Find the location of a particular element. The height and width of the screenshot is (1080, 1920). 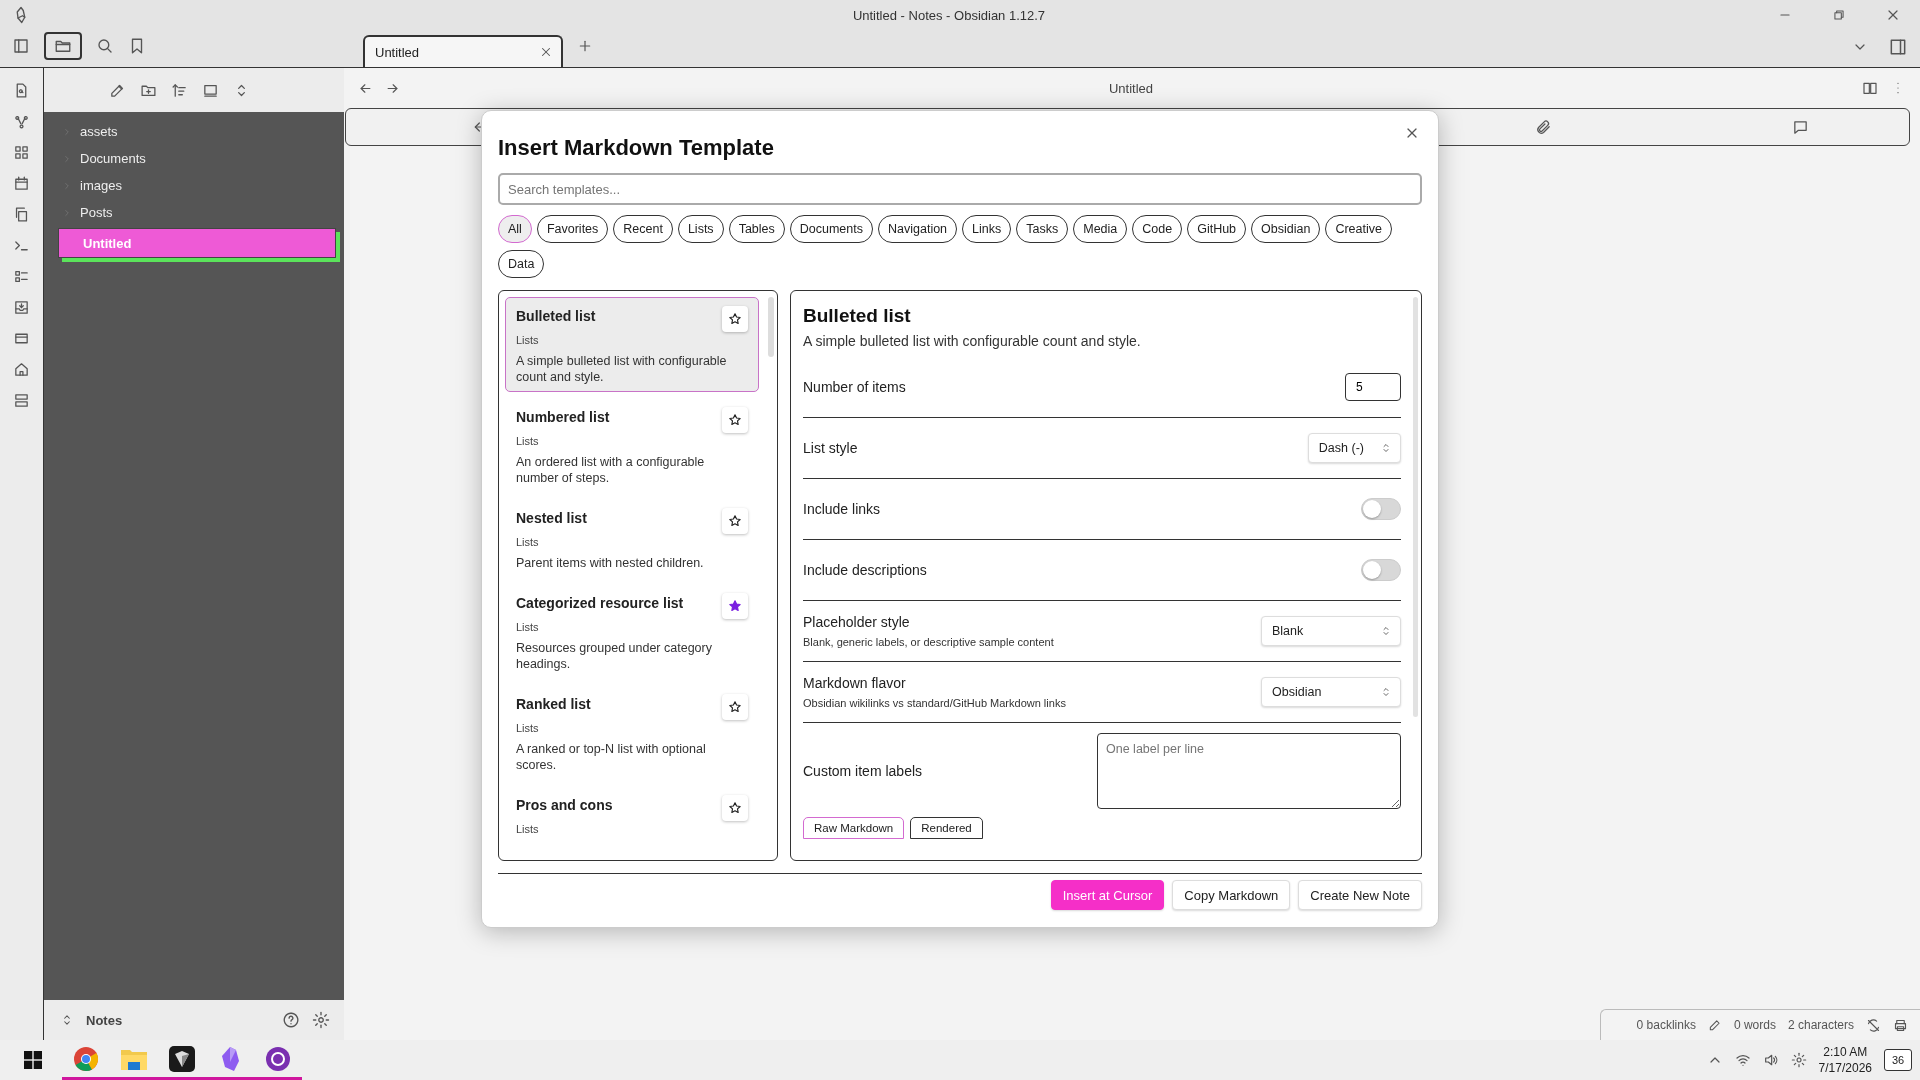

option-hint: Obsidian wikilinks vs standard/GitHub Markdown links is located at coordinates (935, 703).